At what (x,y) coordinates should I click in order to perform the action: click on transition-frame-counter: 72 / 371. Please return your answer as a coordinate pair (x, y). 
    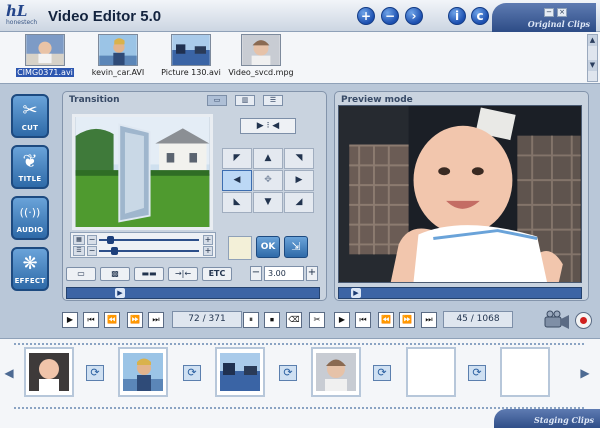
    Looking at the image, I should click on (207, 319).